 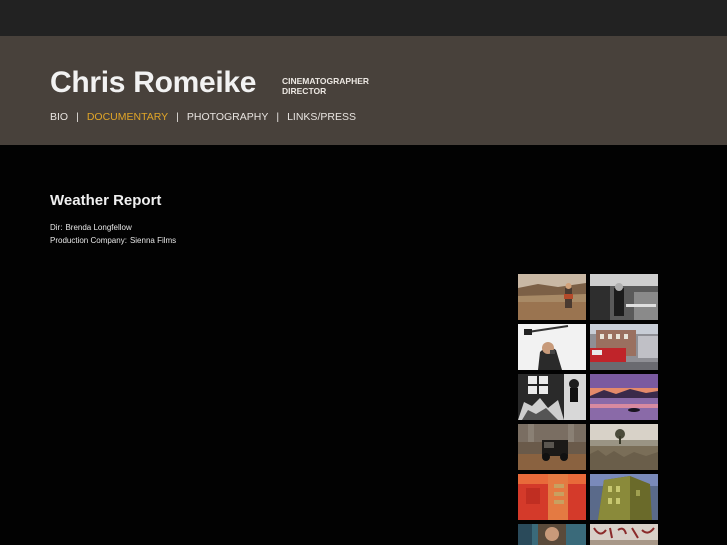 I want to click on nav-item-photography: PHOTOGRAPHY, so click(x=228, y=117).